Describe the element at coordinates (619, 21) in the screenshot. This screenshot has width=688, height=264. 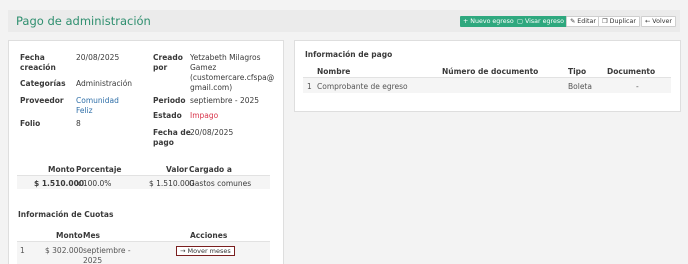
I see `duplicate-button: ❐ Duplicar` at that location.